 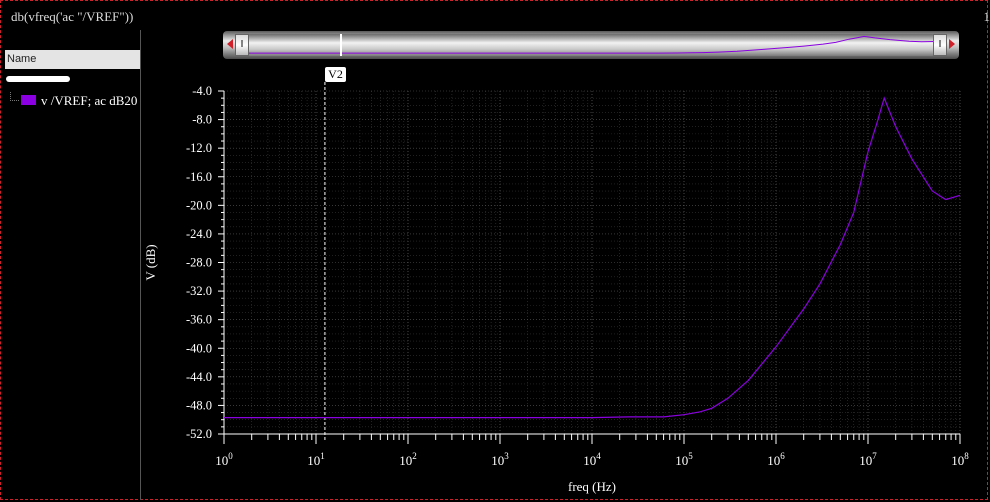 What do you see at coordinates (500, 459) in the screenshot?
I see `x-tick-label: 103` at bounding box center [500, 459].